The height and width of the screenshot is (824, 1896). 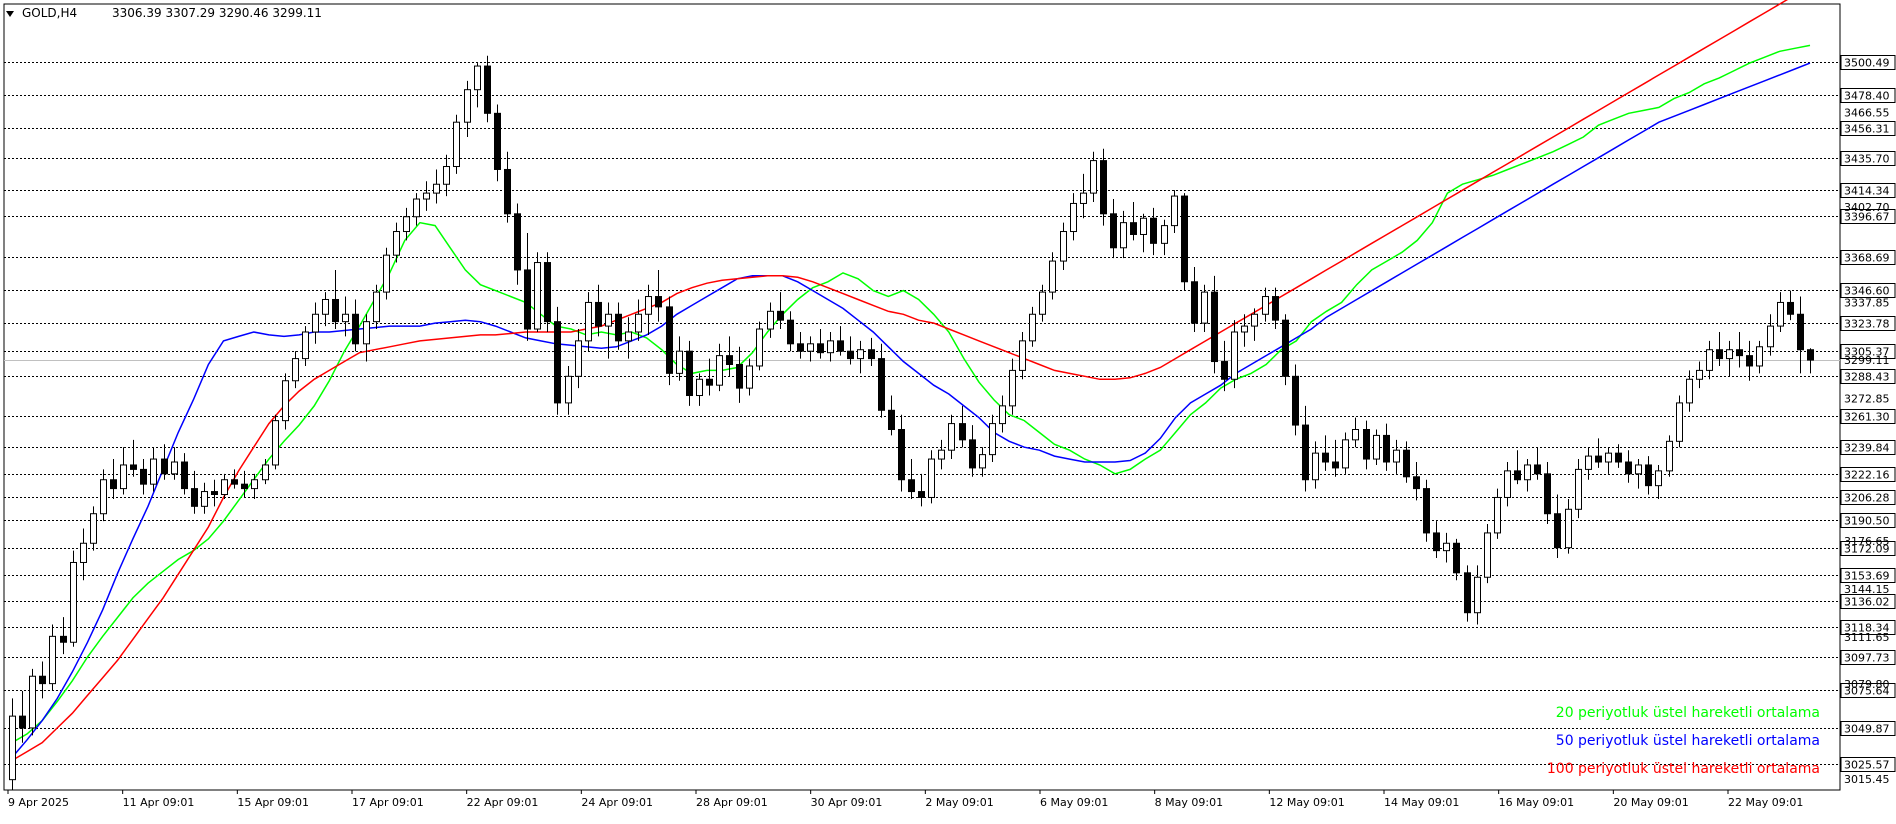 I want to click on x-tick-label: 28 Apr 09:01, so click(x=732, y=802).